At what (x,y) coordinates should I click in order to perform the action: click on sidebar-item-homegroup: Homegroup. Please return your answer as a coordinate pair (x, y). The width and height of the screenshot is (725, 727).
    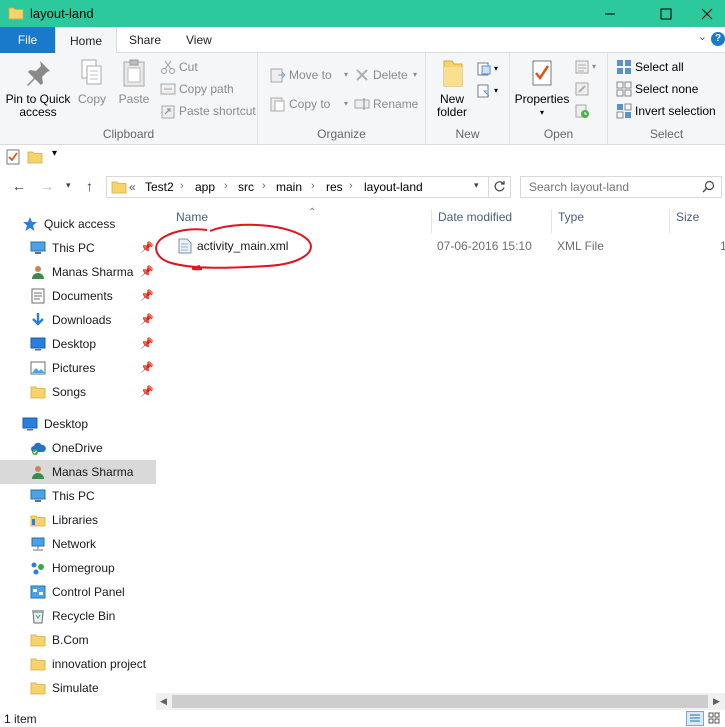
    Looking at the image, I should click on (78, 568).